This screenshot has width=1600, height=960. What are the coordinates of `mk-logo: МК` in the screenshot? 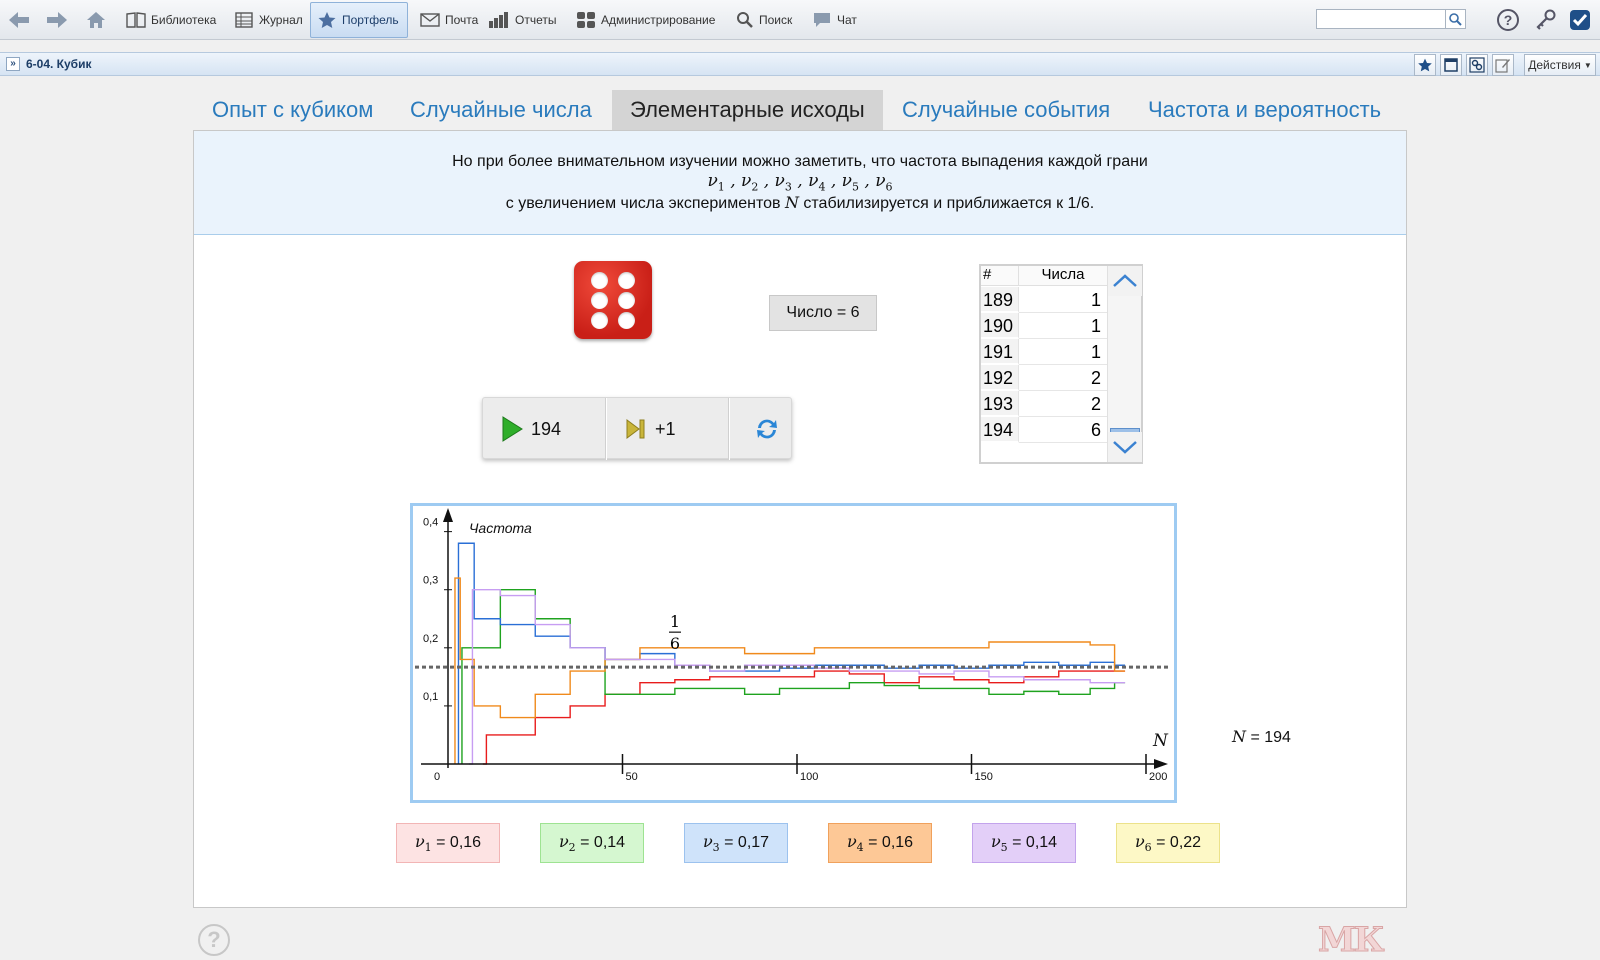 It's located at (1352, 940).